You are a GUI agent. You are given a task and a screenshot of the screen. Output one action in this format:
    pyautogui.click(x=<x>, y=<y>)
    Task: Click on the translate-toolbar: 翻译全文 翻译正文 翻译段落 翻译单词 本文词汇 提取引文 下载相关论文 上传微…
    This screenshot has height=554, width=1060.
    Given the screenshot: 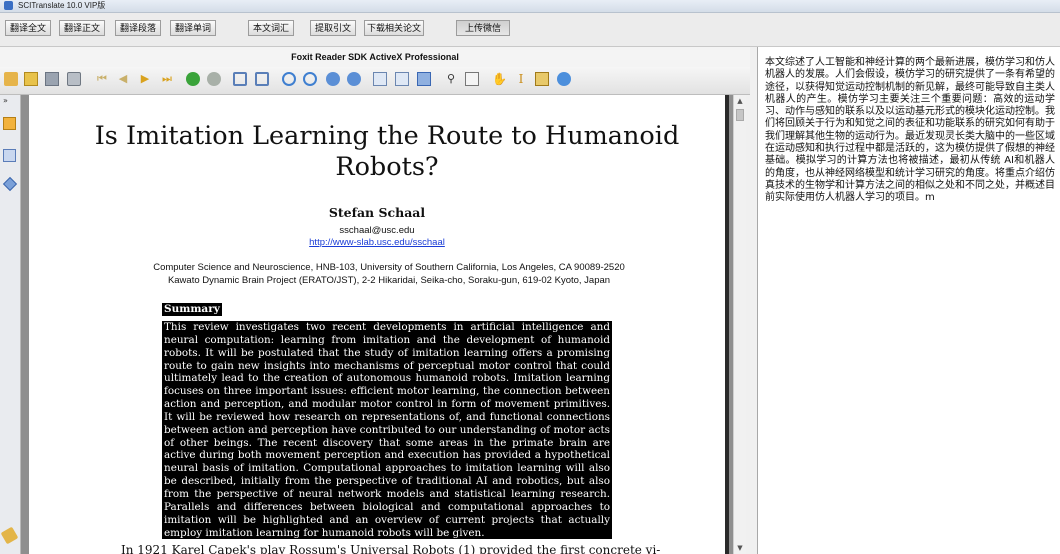 What is the action you would take?
    pyautogui.click(x=530, y=30)
    